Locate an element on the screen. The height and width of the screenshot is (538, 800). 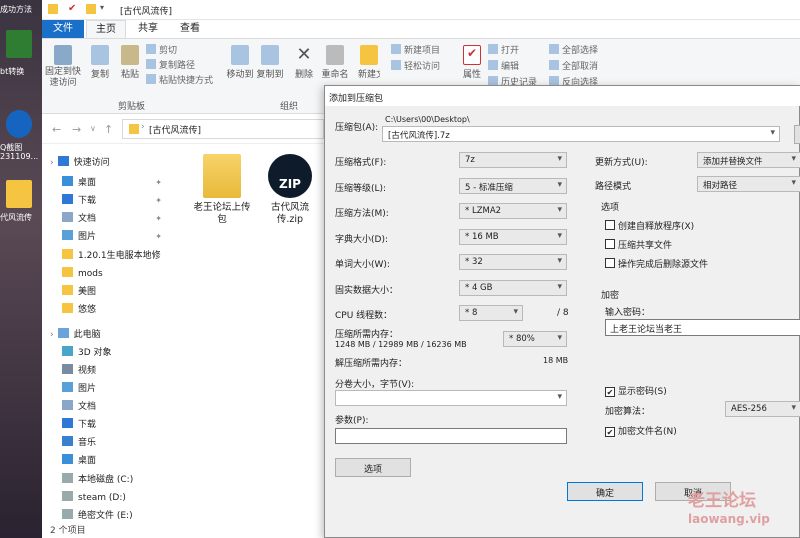
format-select: 7z is located at coordinates (513, 160).